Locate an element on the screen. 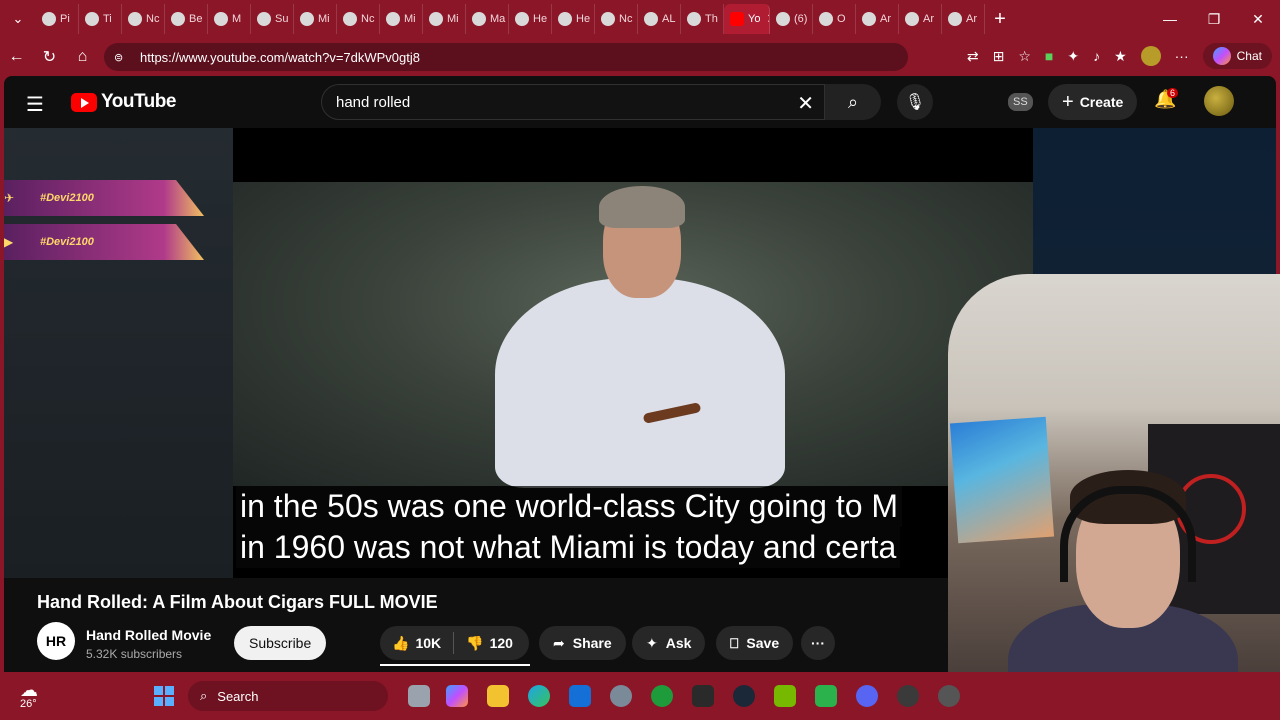 This screenshot has height=720, width=1280. plus-icon: + is located at coordinates (1068, 101).